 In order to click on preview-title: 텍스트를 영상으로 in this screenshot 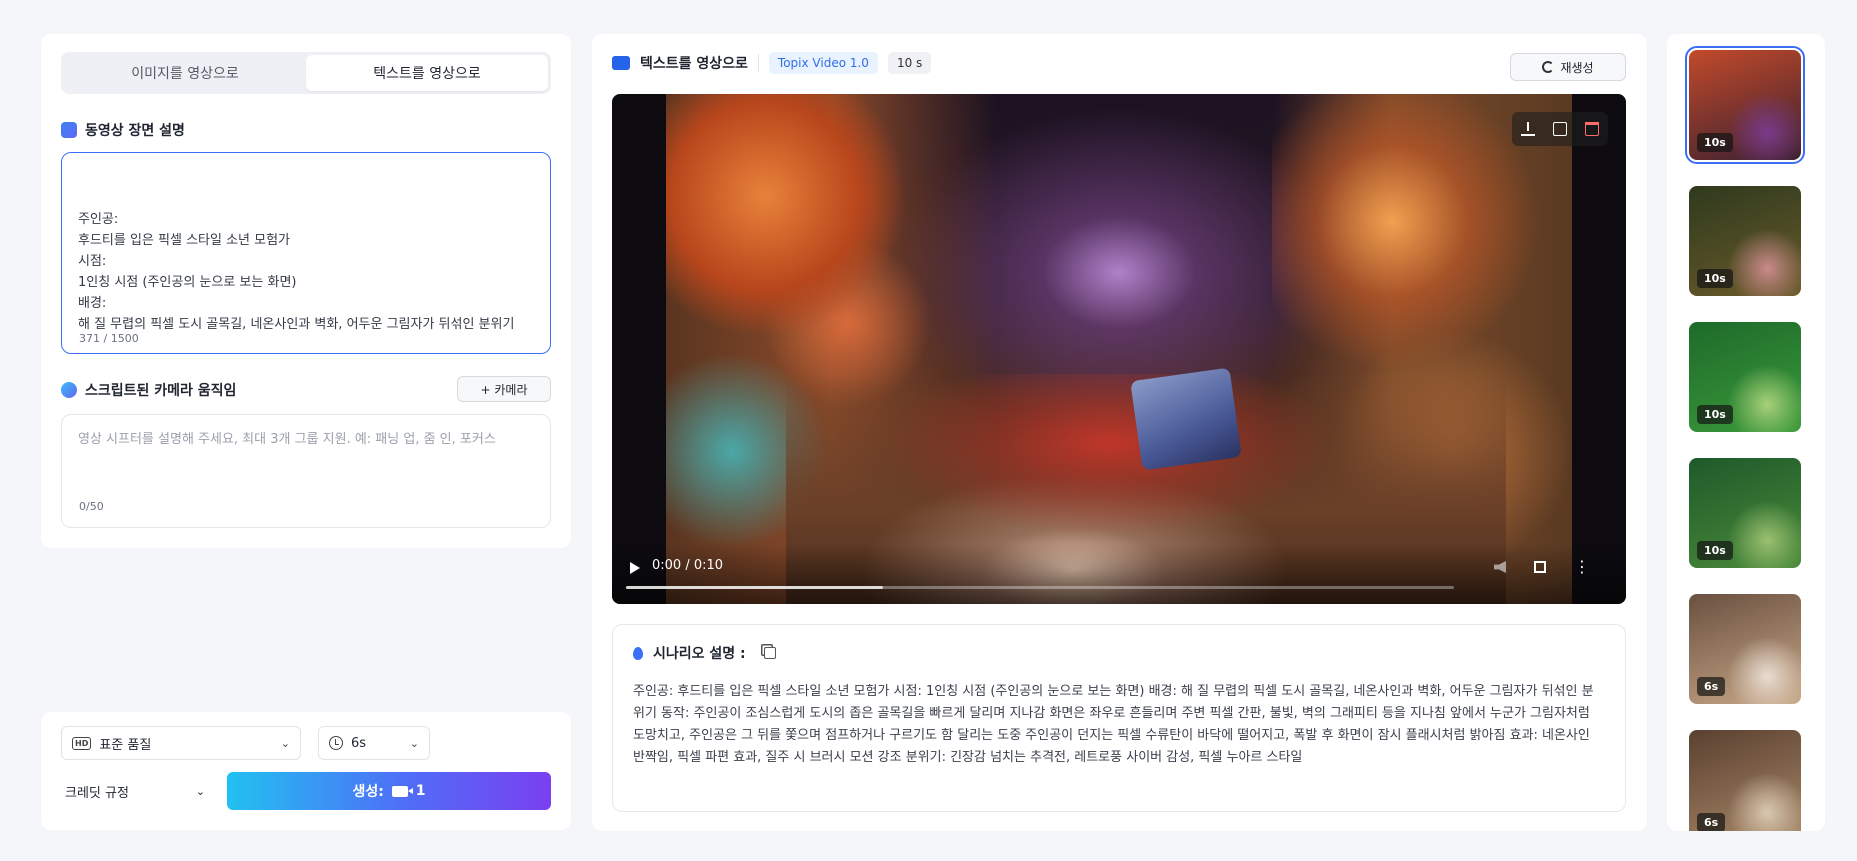, I will do `click(694, 64)`.